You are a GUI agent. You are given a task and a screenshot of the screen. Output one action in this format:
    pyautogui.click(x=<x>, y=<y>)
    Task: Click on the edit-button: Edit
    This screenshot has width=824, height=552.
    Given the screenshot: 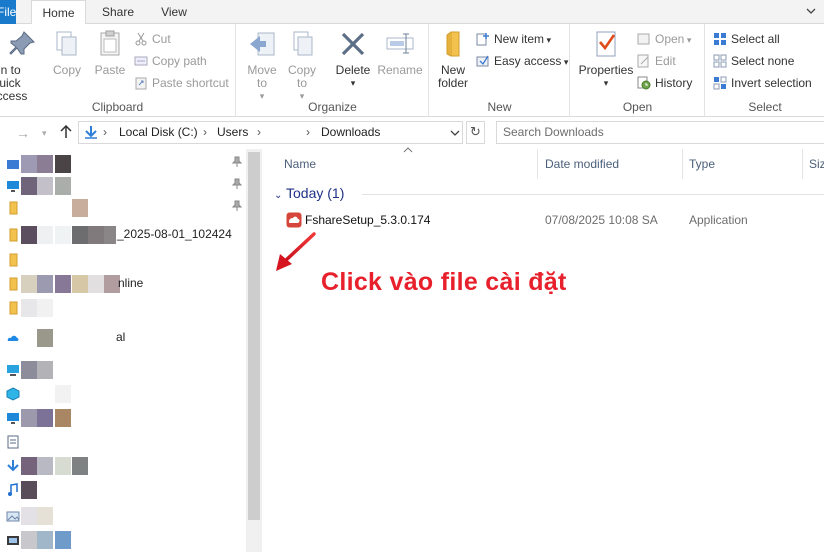 What is the action you would take?
    pyautogui.click(x=656, y=61)
    